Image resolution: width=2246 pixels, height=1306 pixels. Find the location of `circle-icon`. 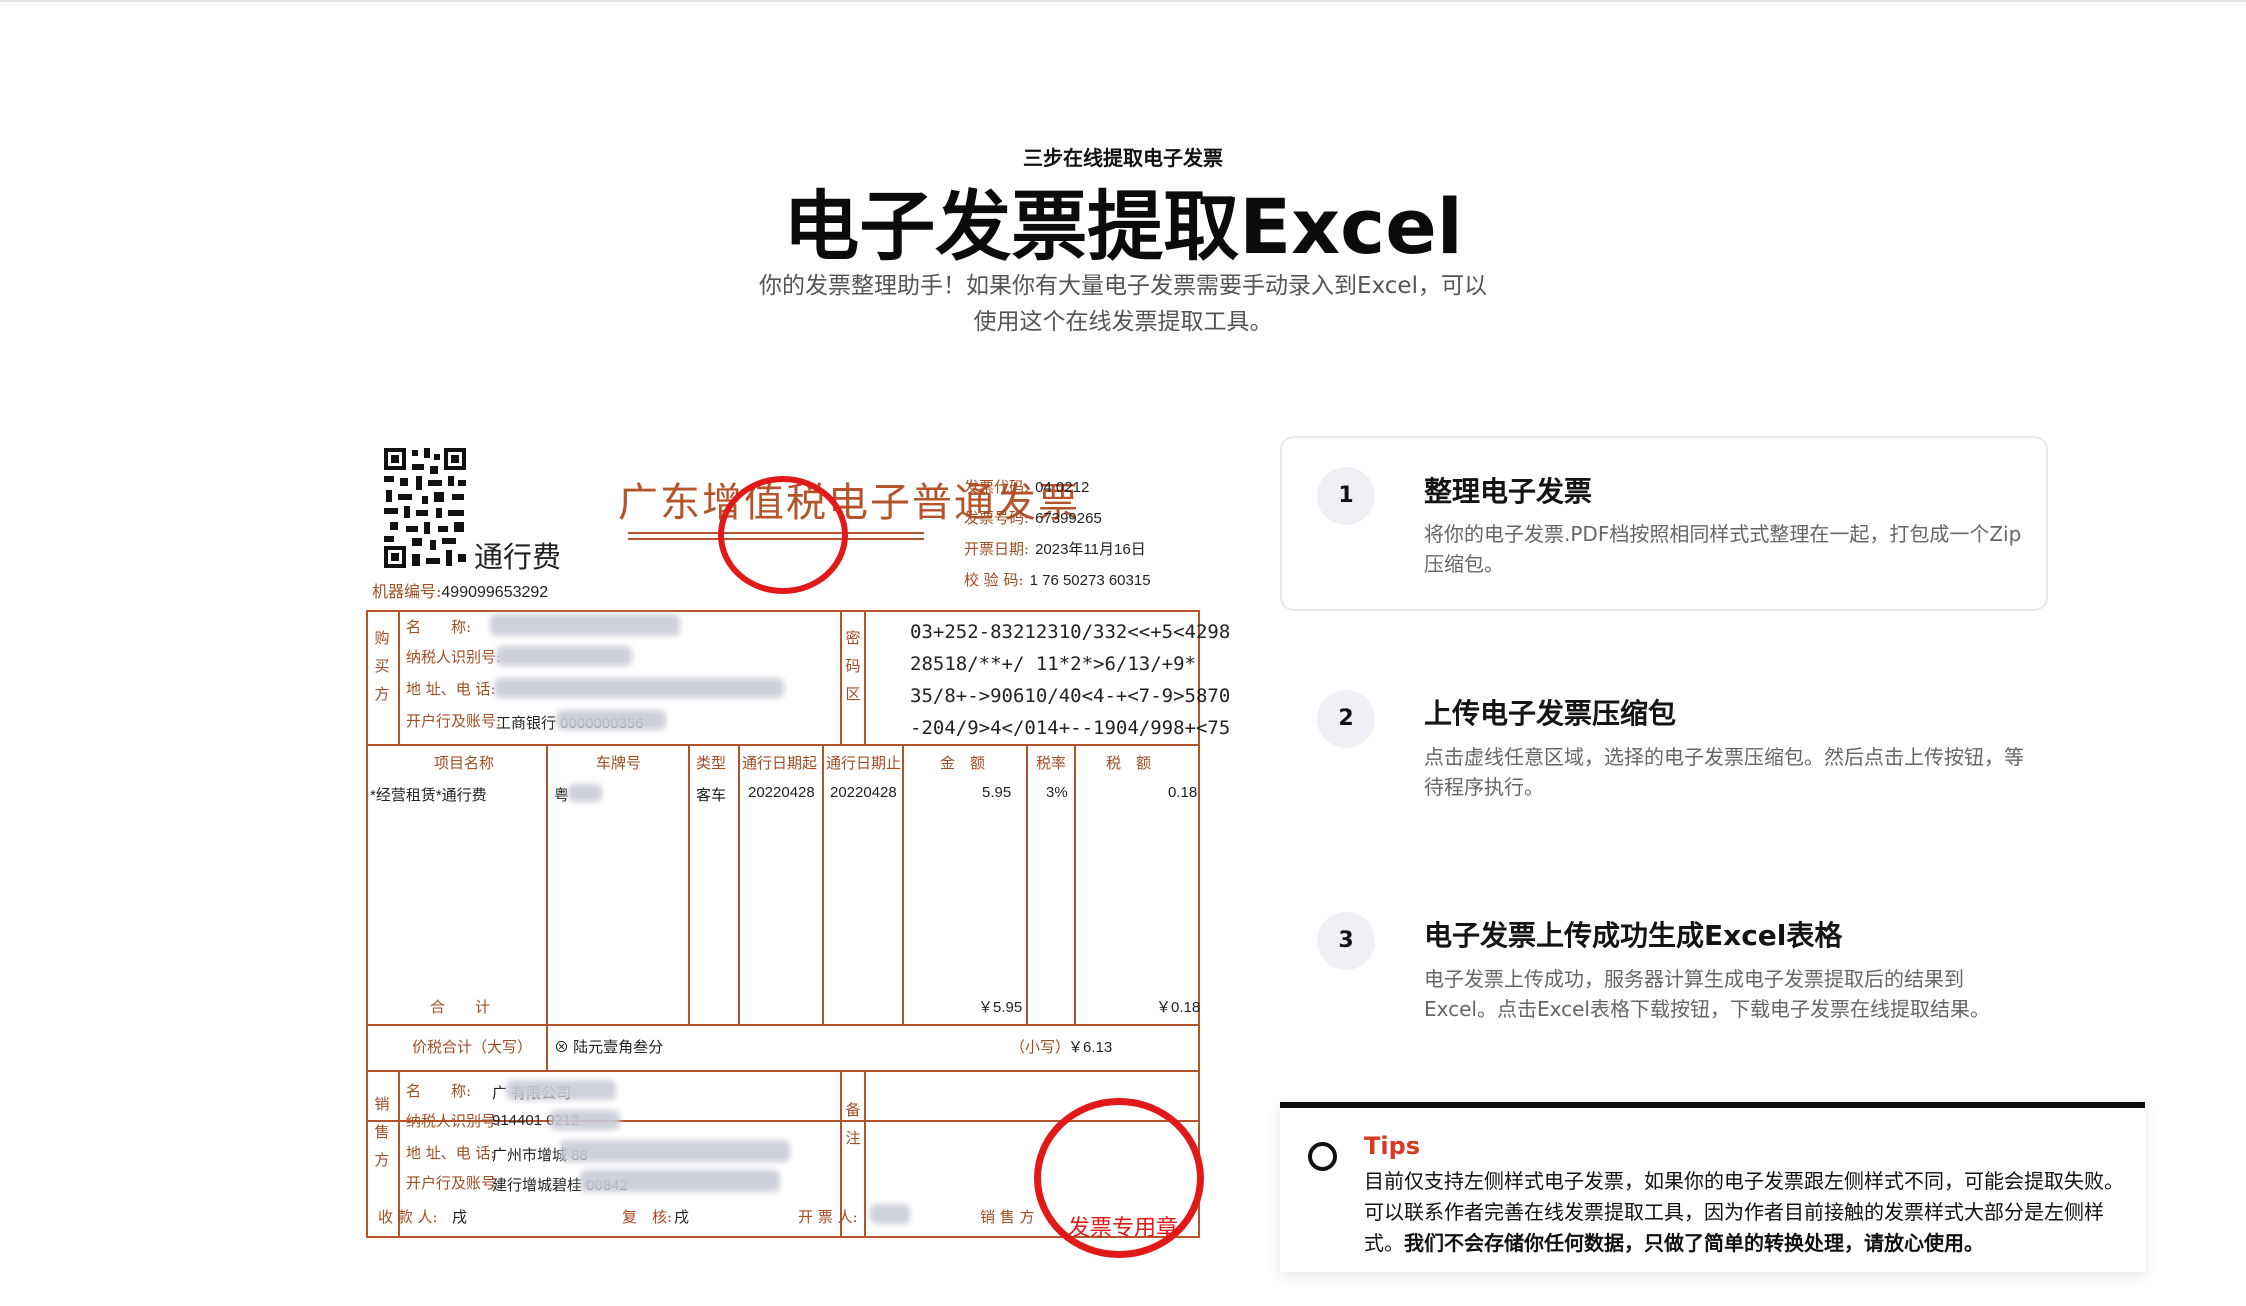

circle-icon is located at coordinates (1322, 1156).